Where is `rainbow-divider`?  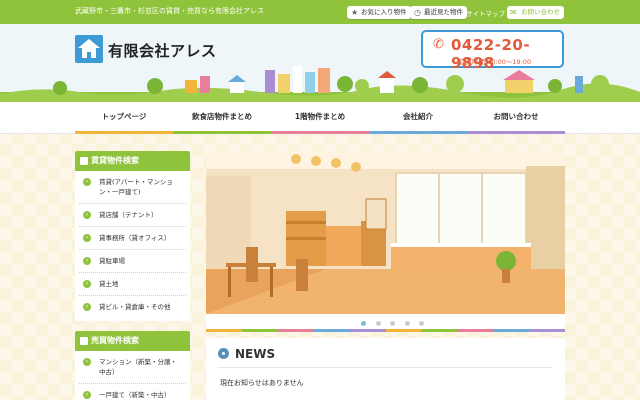 rainbow-divider is located at coordinates (386, 330).